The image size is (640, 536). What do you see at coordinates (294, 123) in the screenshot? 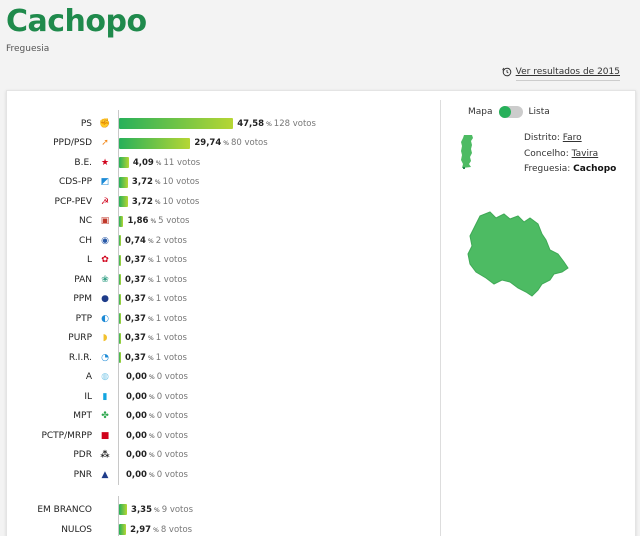
I see `vote-count: 128 votos` at bounding box center [294, 123].